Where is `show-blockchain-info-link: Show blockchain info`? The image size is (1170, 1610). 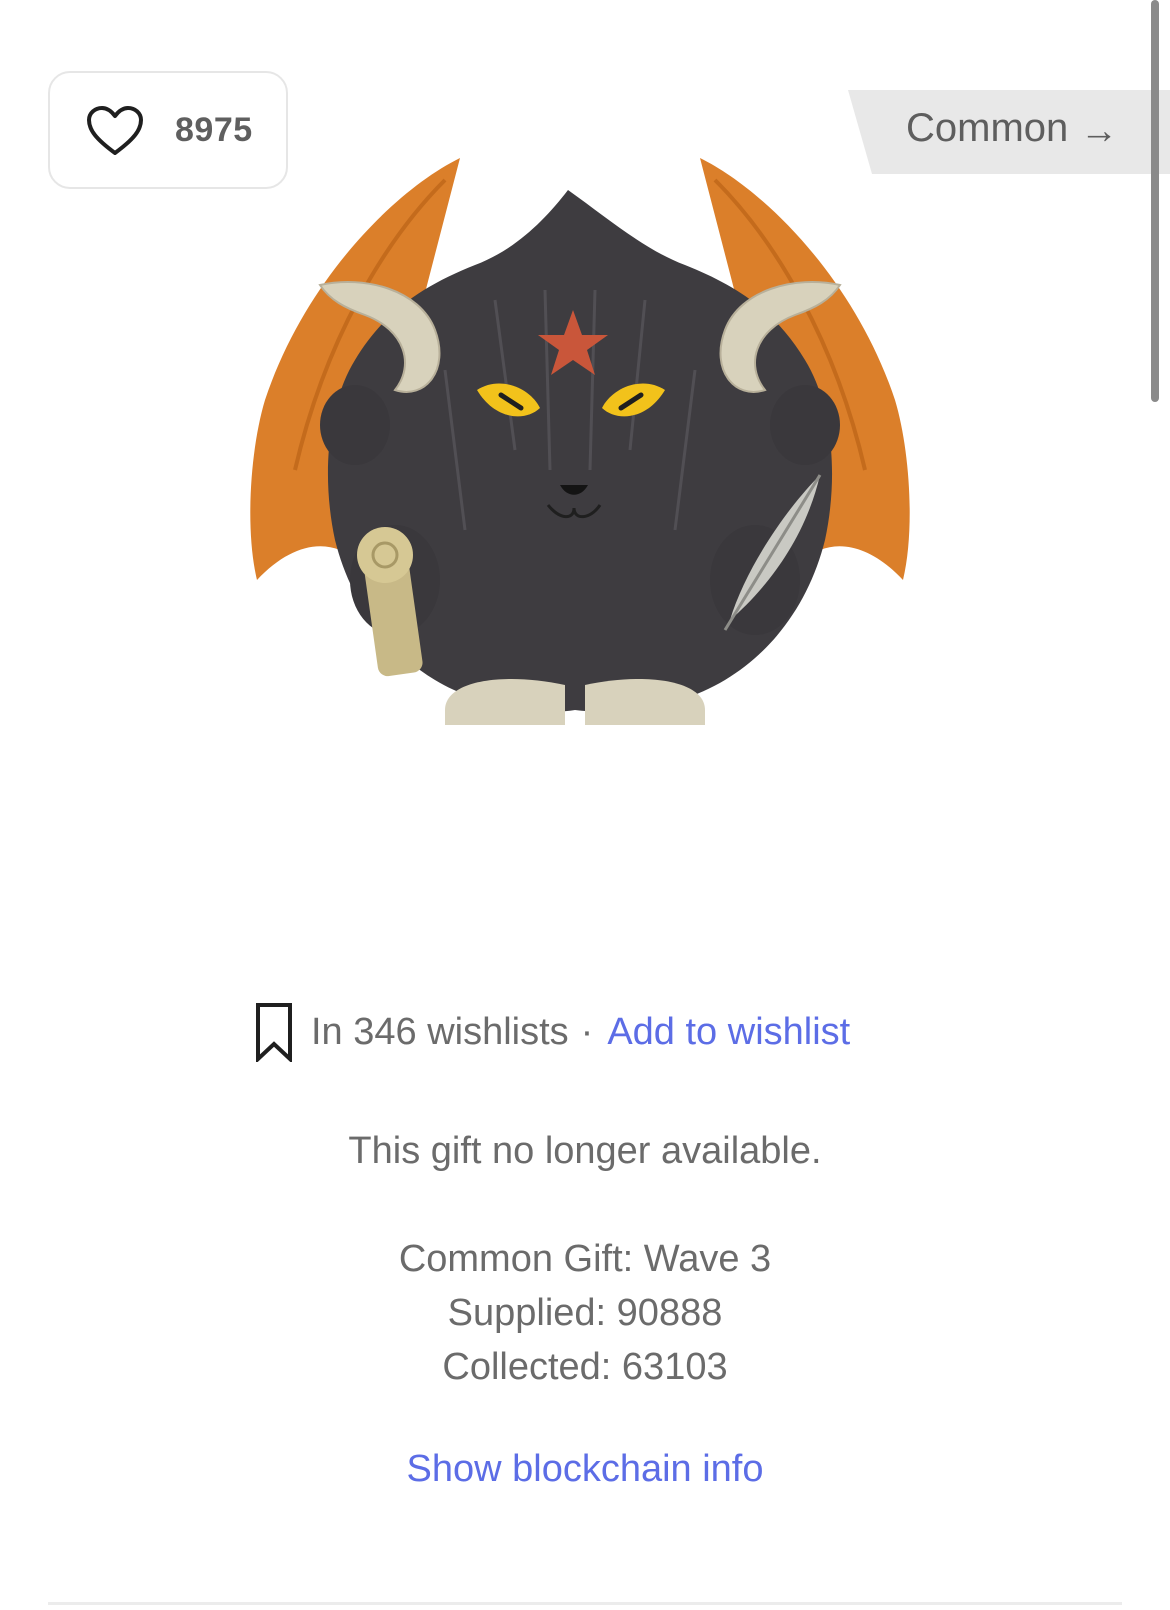 show-blockchain-info-link: Show blockchain info is located at coordinates (585, 1469).